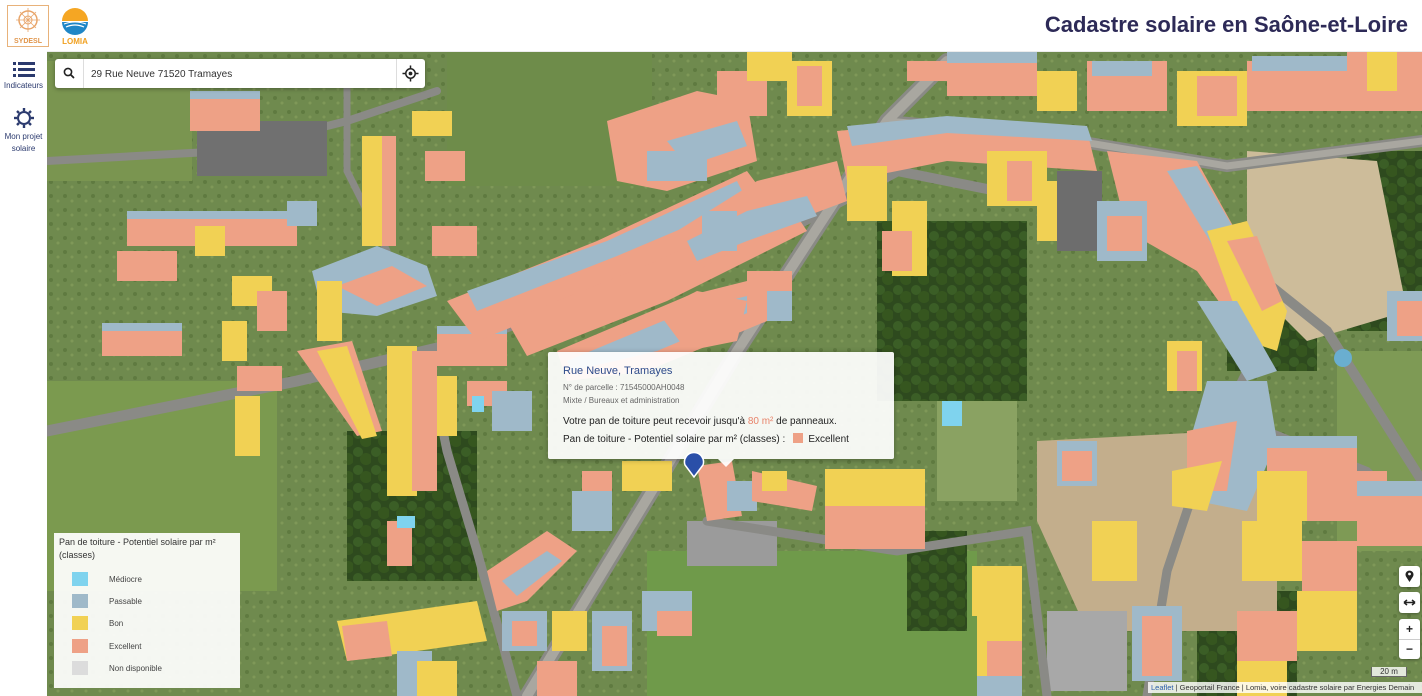 This screenshot has width=1422, height=696. I want to click on map-pin-icon, so click(1409, 576).